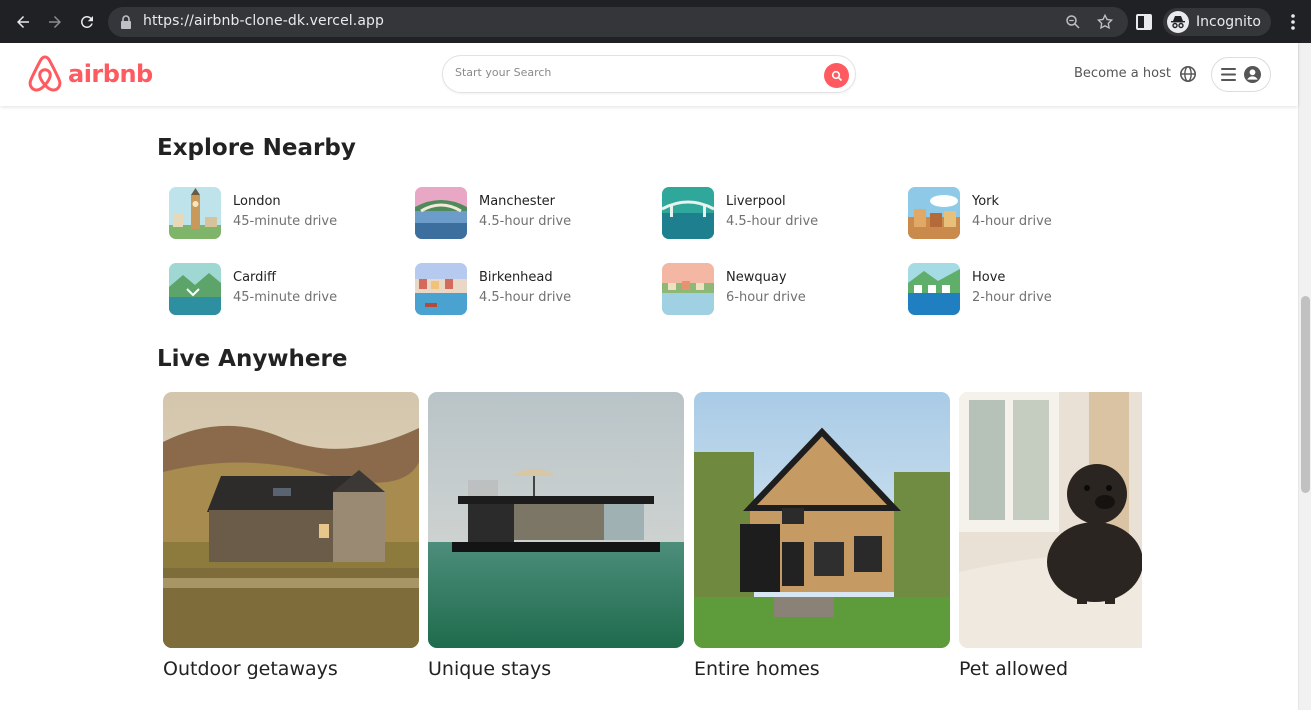  I want to click on live-card-pets-clip: Pet allowed, so click(1050, 542).